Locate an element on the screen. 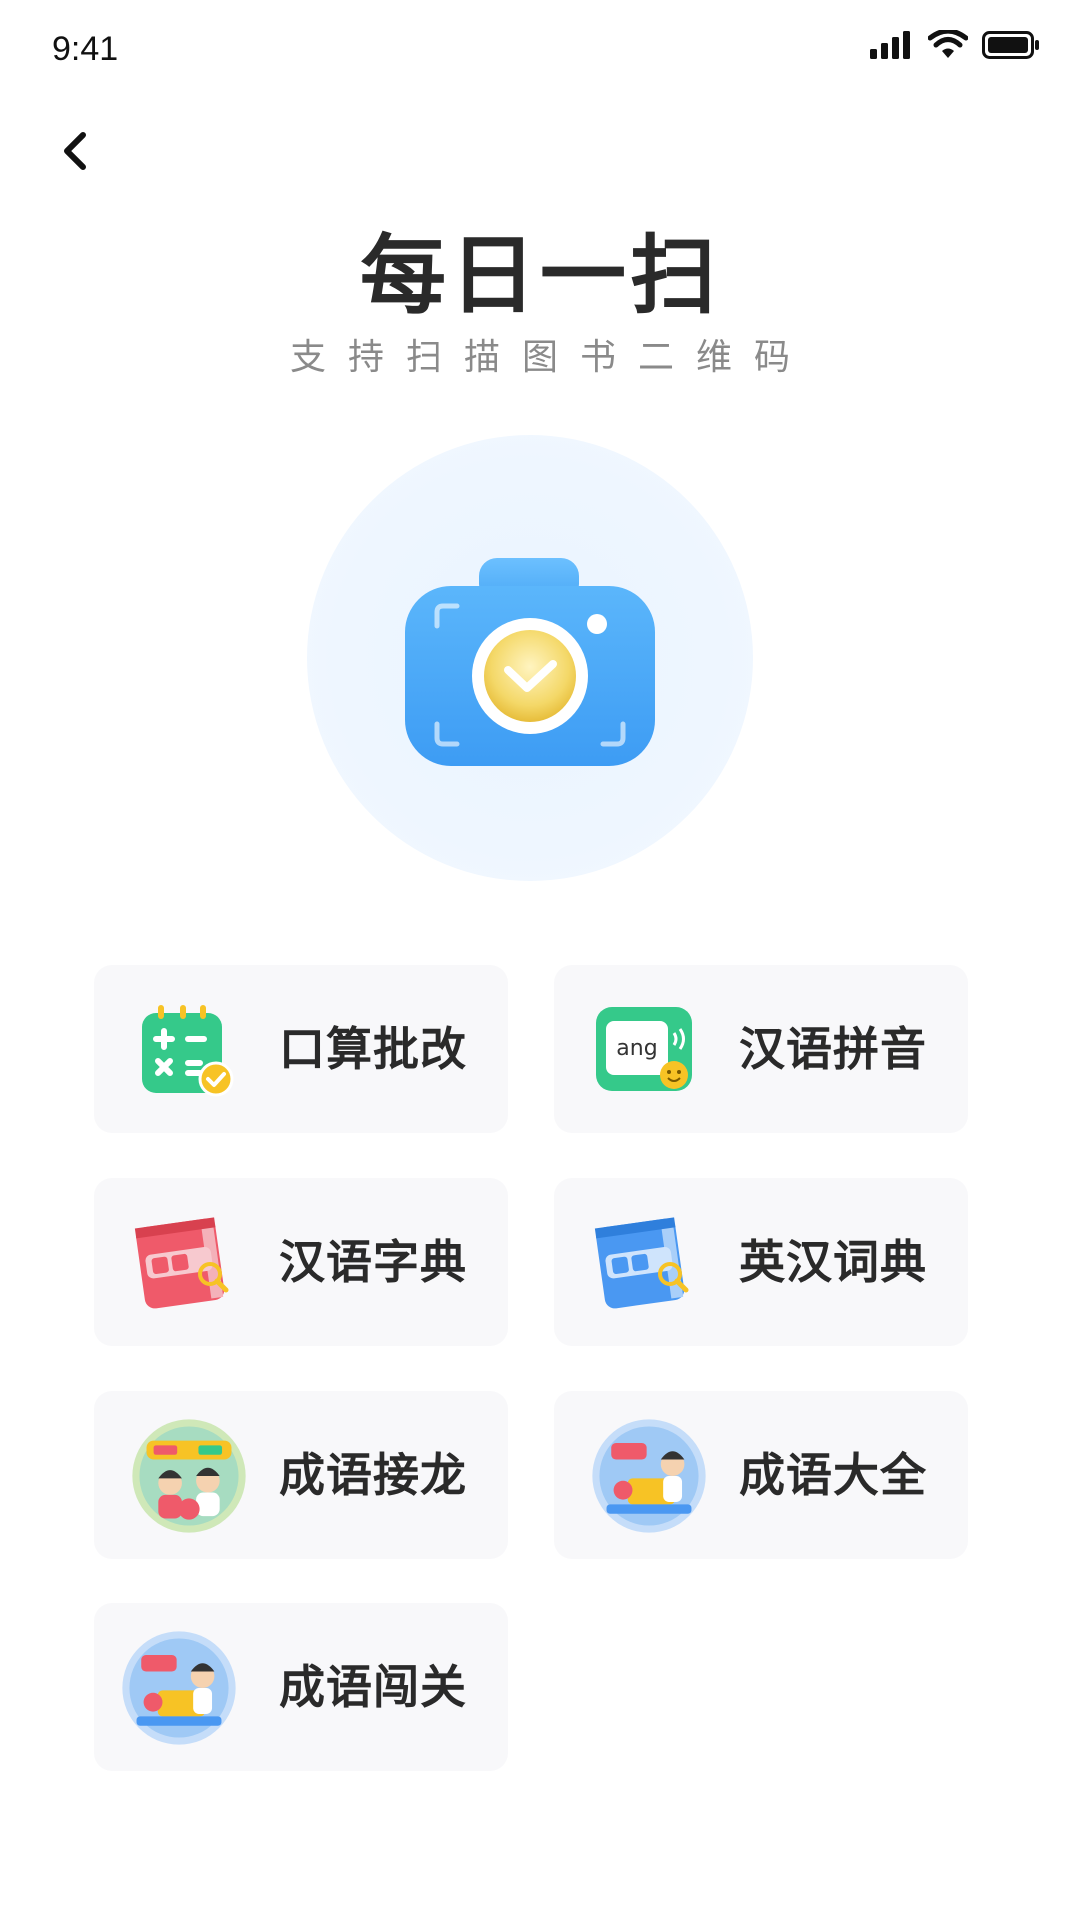 Image resolution: width=1080 pixels, height=1920 pixels. english-dictionary-icon is located at coordinates (641, 1263).